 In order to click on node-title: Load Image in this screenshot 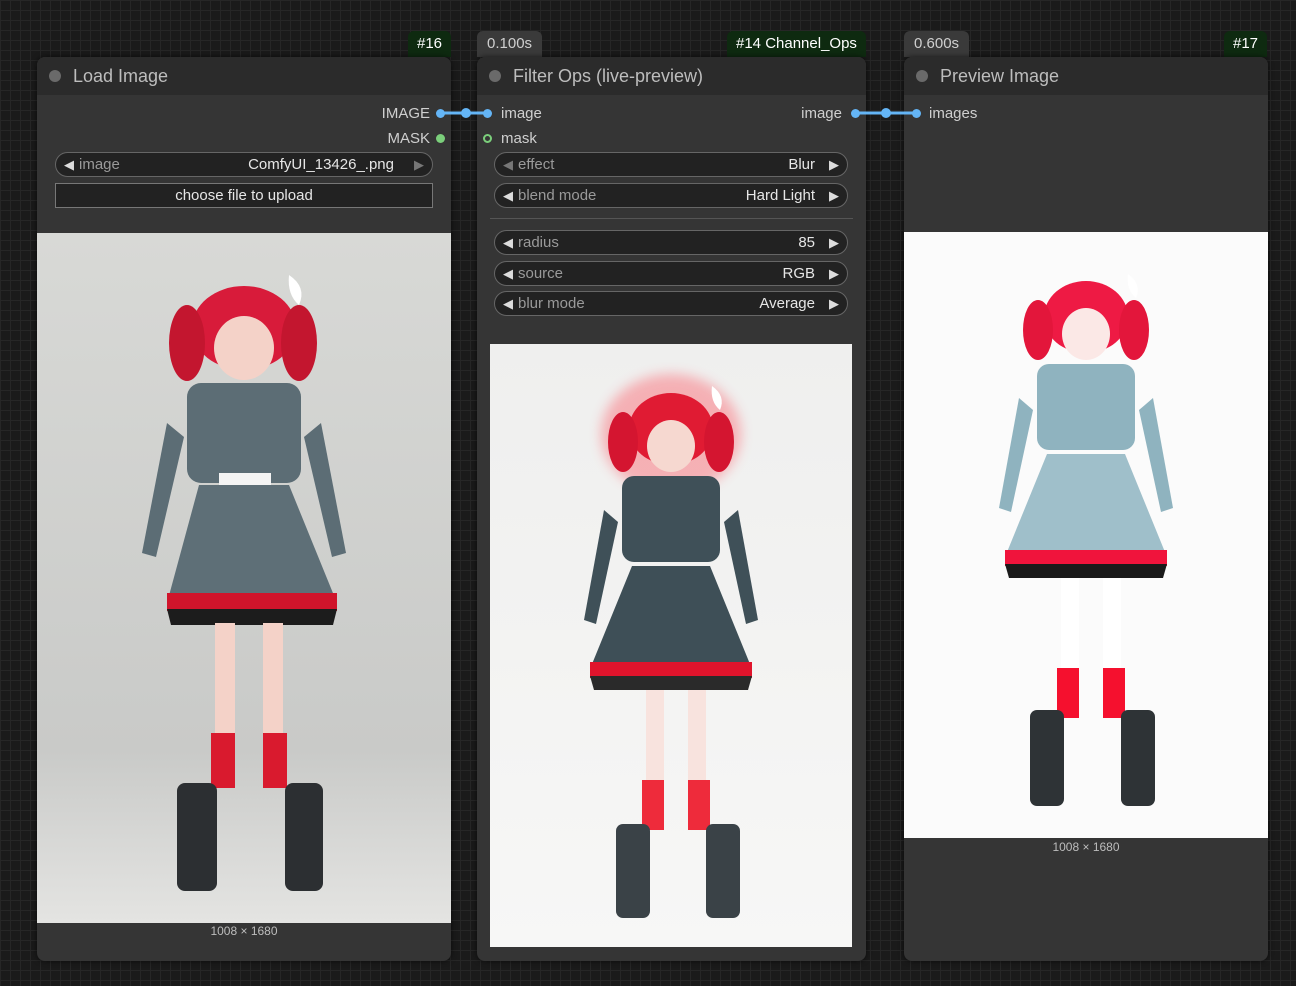, I will do `click(121, 75)`.